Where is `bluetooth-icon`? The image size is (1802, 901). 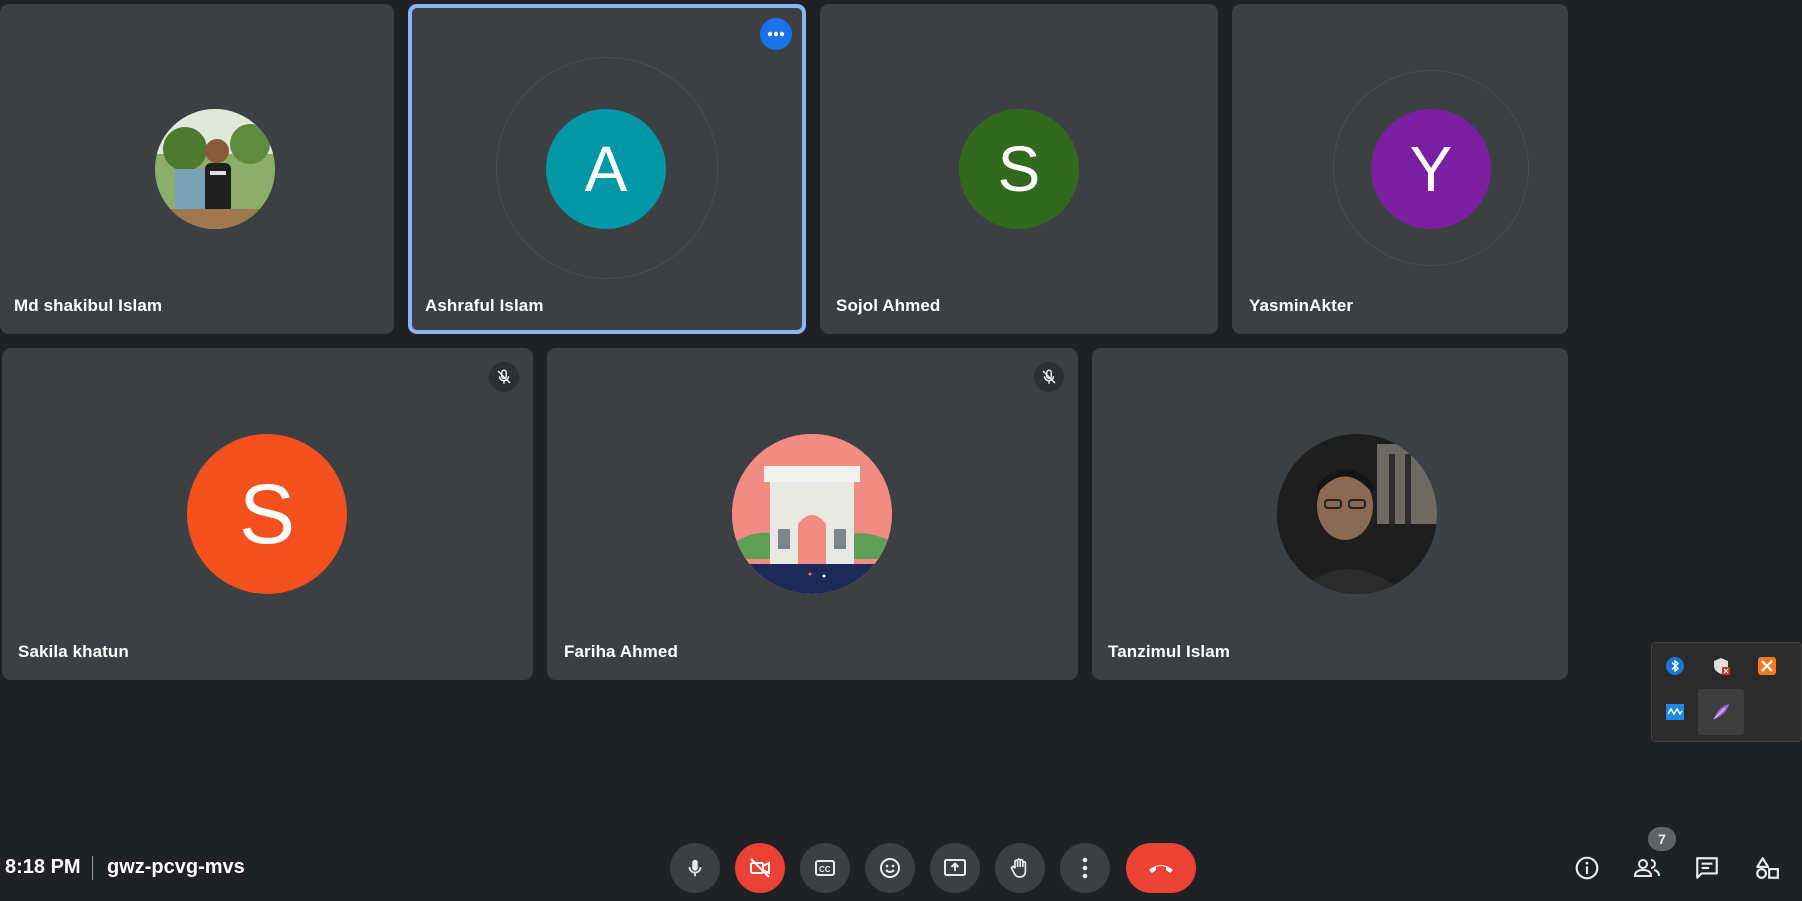 bluetooth-icon is located at coordinates (1675, 666).